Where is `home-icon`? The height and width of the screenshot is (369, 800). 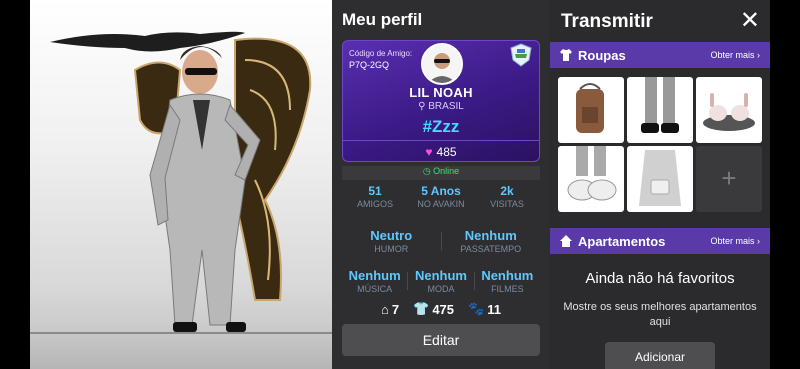
home-icon is located at coordinates (566, 241).